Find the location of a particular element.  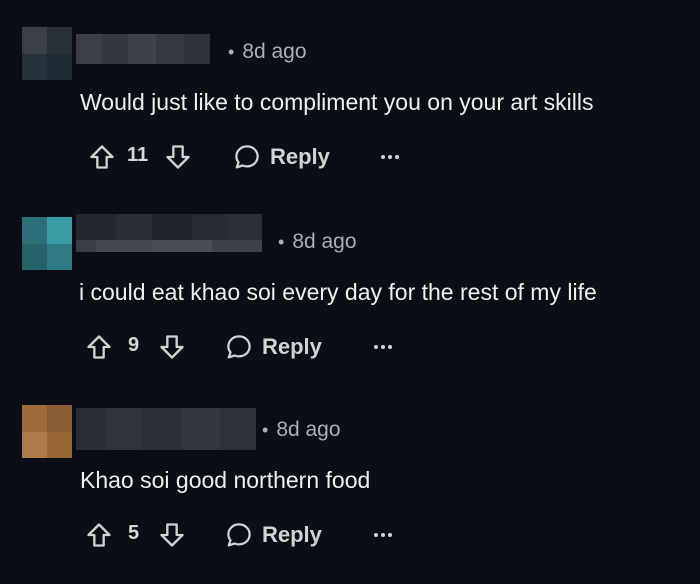

comment-text: Khao soi good northern food is located at coordinates (225, 480).